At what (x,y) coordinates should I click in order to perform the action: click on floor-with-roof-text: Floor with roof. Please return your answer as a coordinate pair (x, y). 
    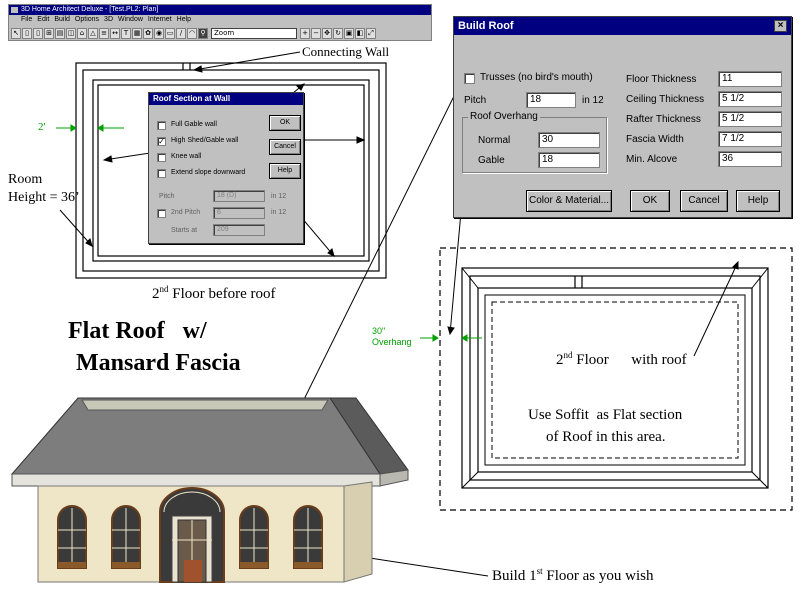
    Looking at the image, I should click on (629, 360).